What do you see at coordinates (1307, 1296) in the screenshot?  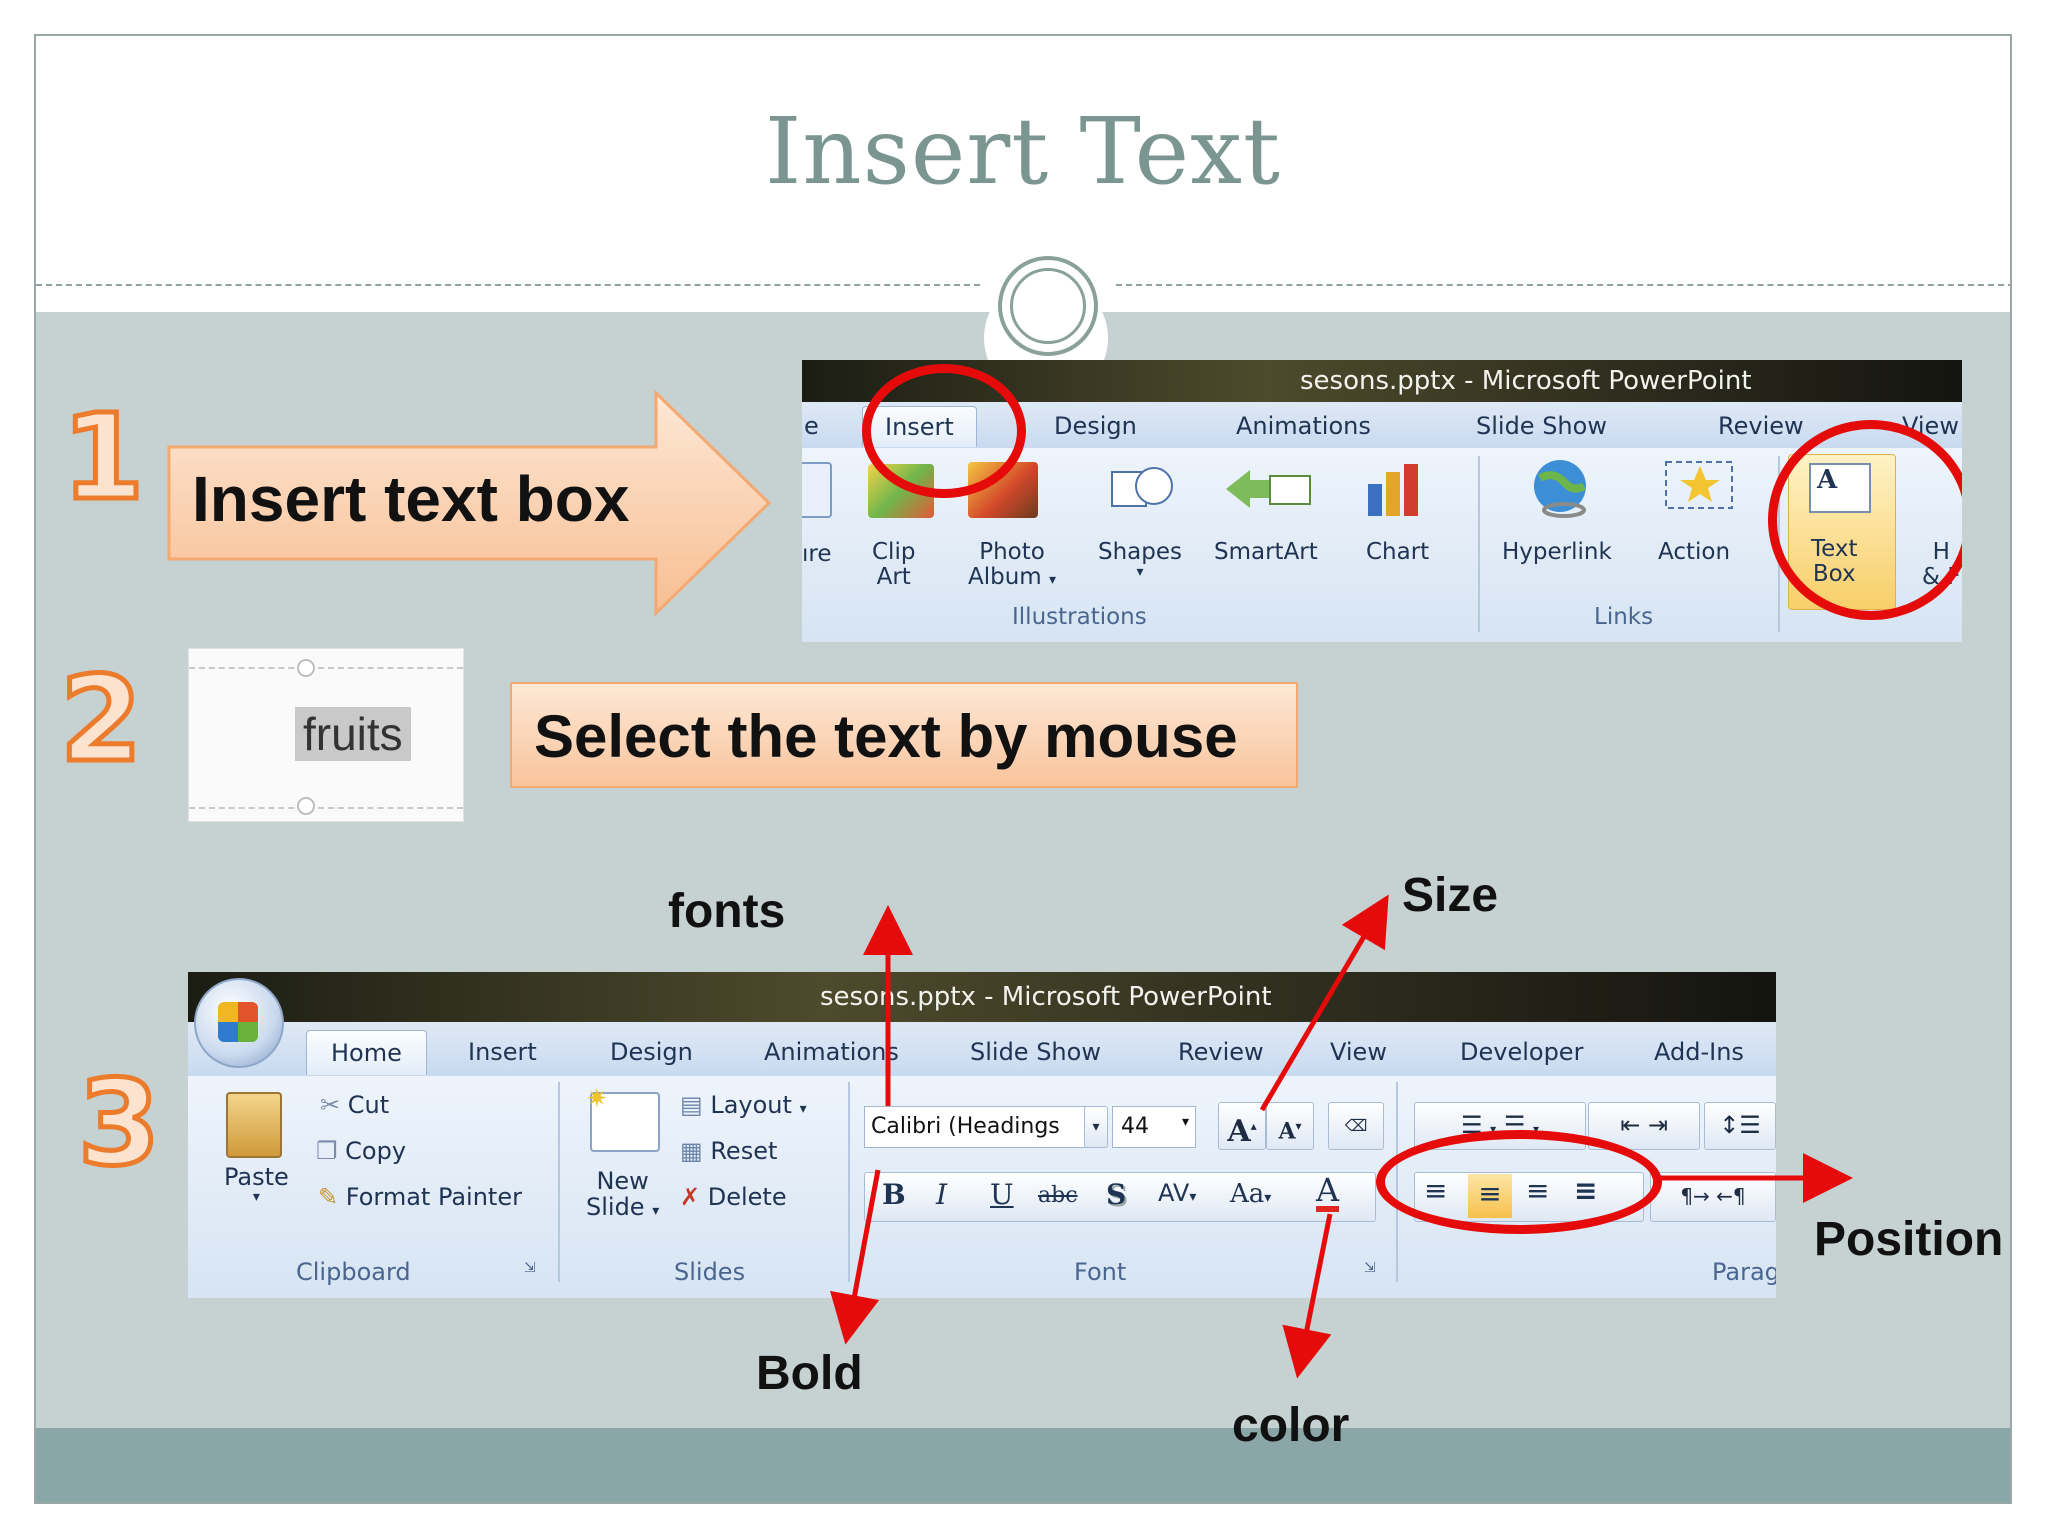 I see `color-arrow` at bounding box center [1307, 1296].